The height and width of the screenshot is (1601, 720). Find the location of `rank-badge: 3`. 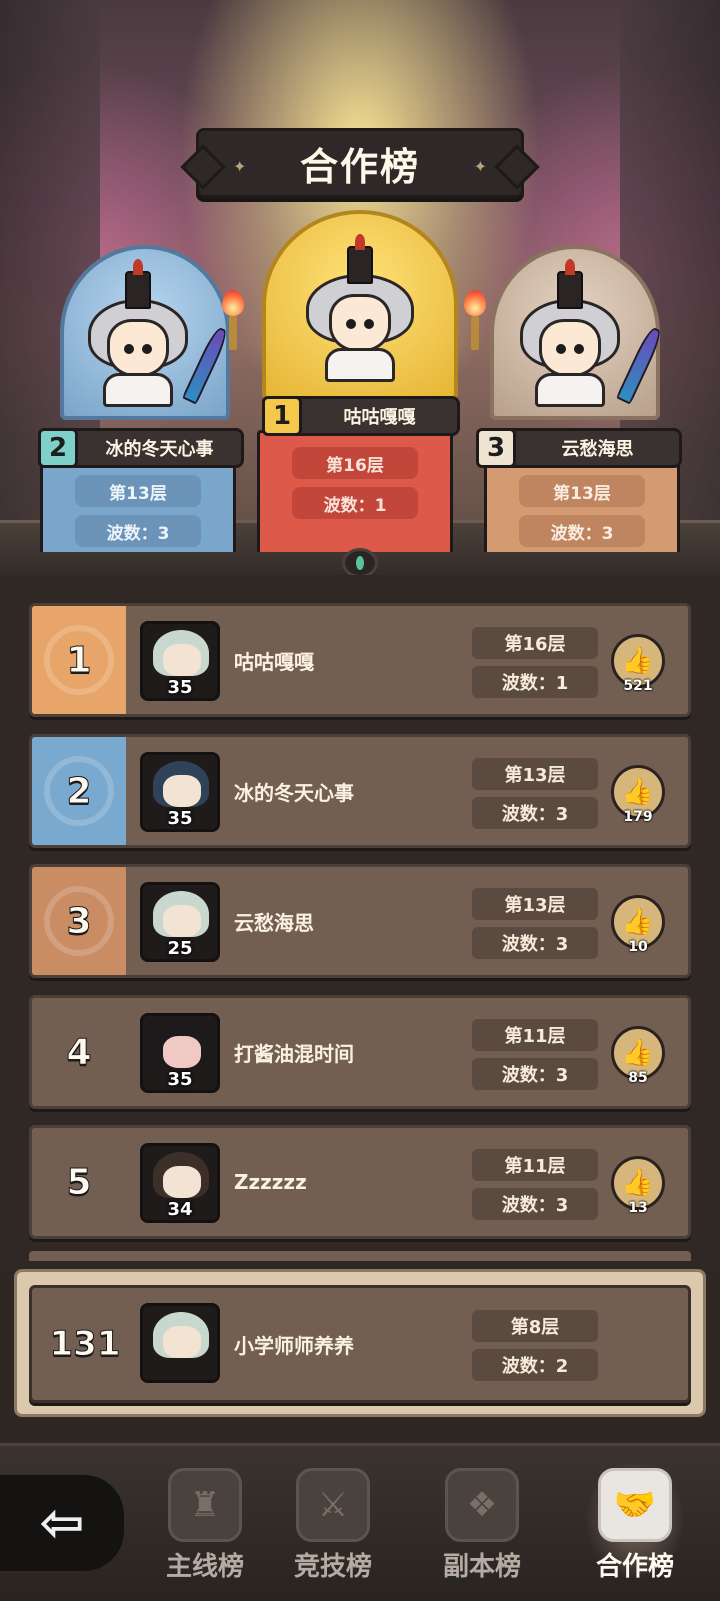

rank-badge: 3 is located at coordinates (496, 448).